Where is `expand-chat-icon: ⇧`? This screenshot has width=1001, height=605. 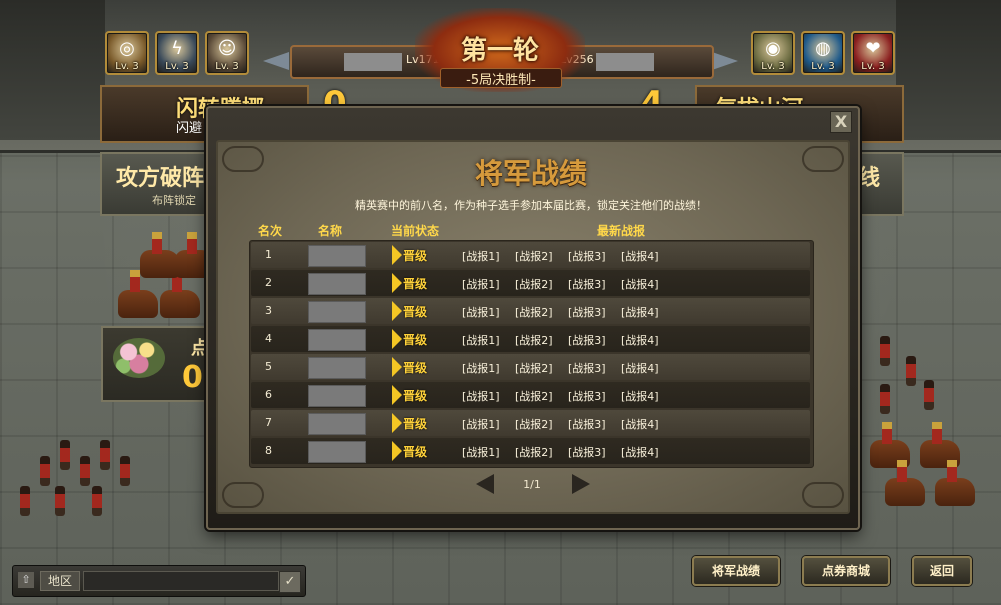
expand-chat-icon: ⇧ is located at coordinates (26, 580).